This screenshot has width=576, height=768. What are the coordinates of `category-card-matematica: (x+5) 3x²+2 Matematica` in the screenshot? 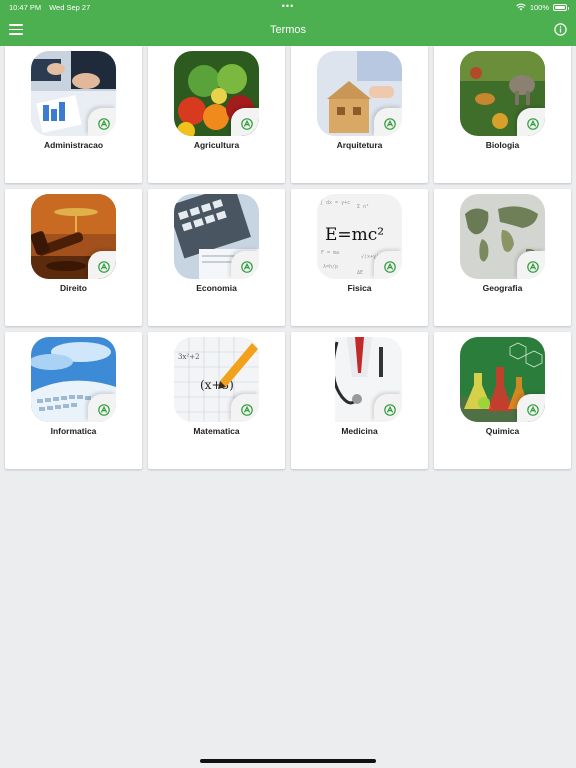 It's located at (216, 400).